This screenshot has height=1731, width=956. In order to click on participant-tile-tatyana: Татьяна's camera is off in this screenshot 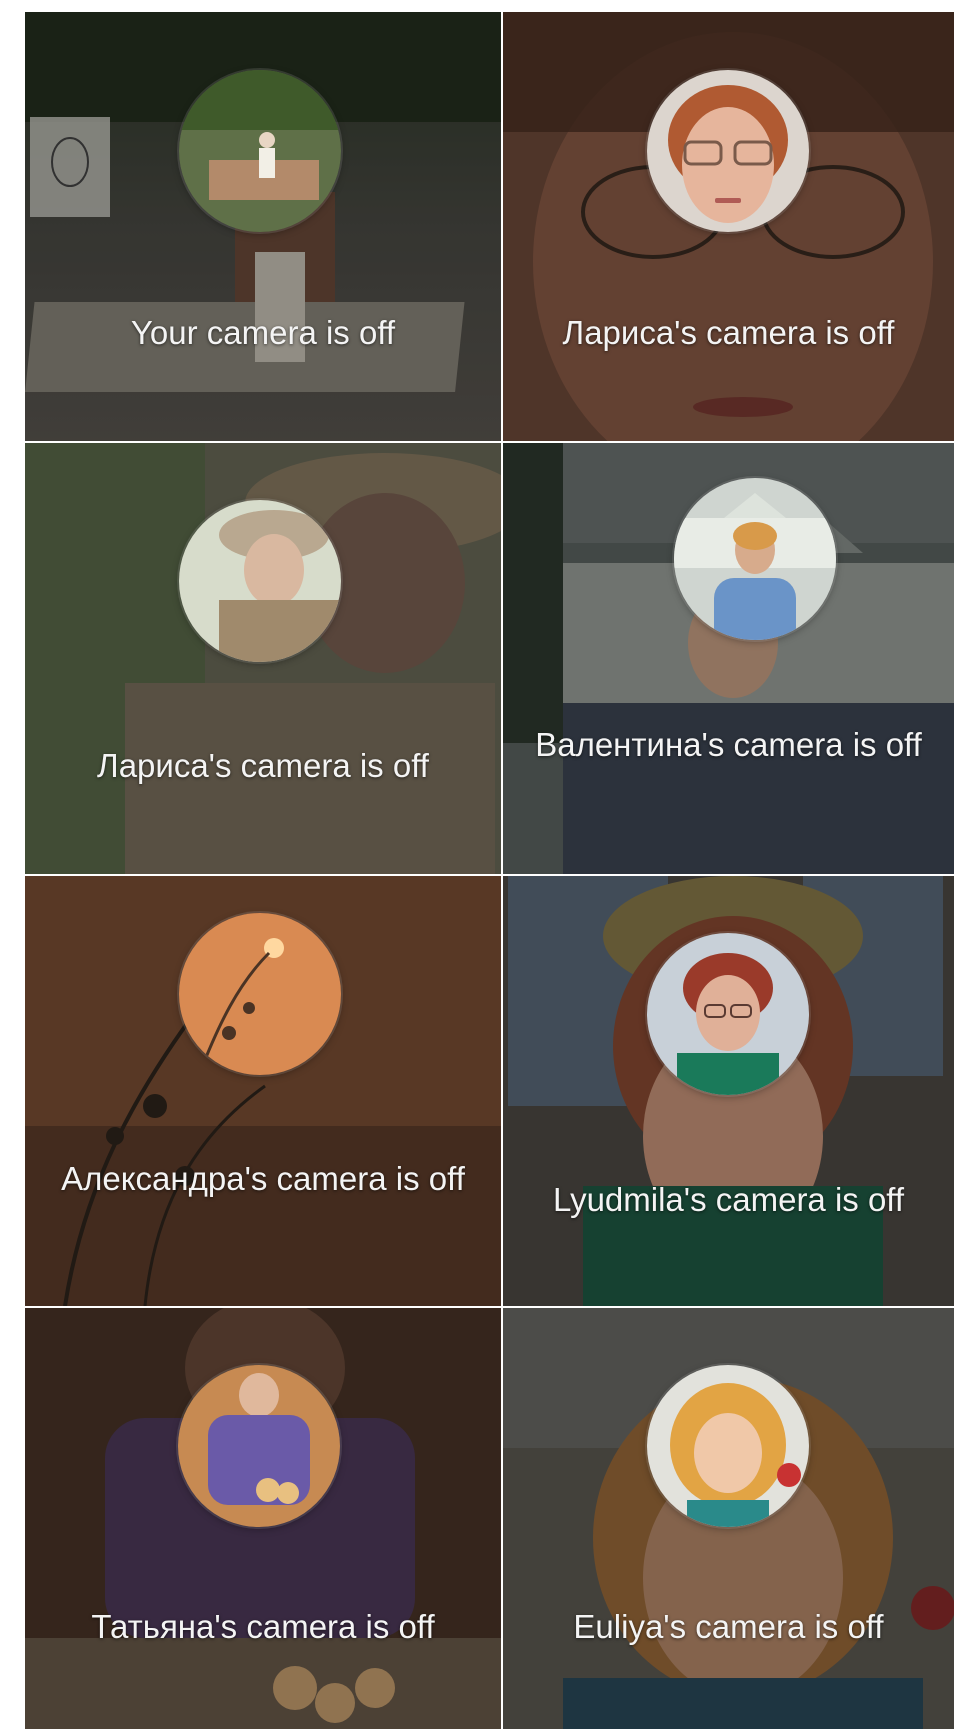, I will do `click(264, 1519)`.